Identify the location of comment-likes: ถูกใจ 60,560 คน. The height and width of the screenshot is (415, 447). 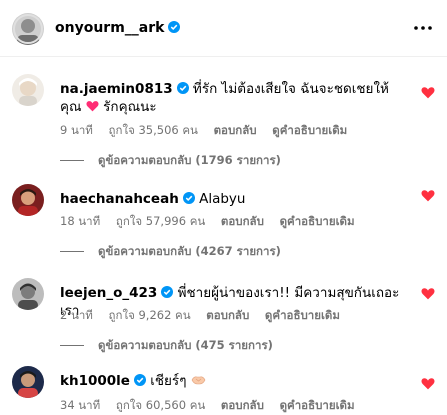
(160, 405).